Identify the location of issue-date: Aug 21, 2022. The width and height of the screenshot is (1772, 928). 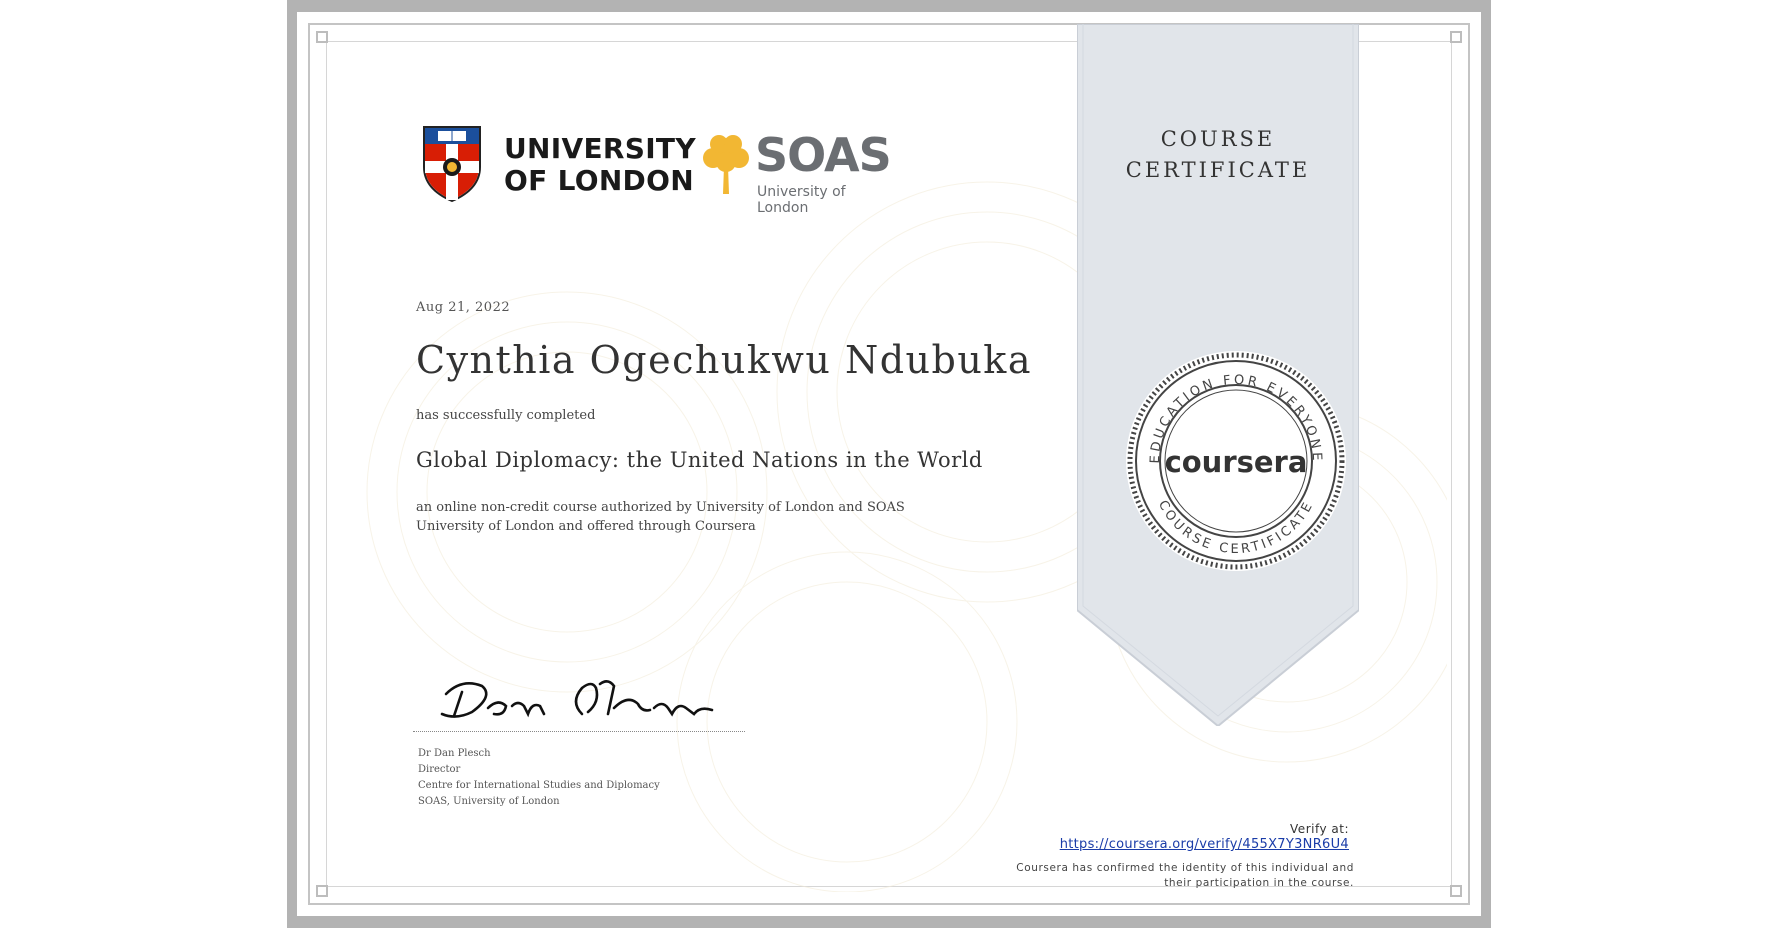
(463, 307).